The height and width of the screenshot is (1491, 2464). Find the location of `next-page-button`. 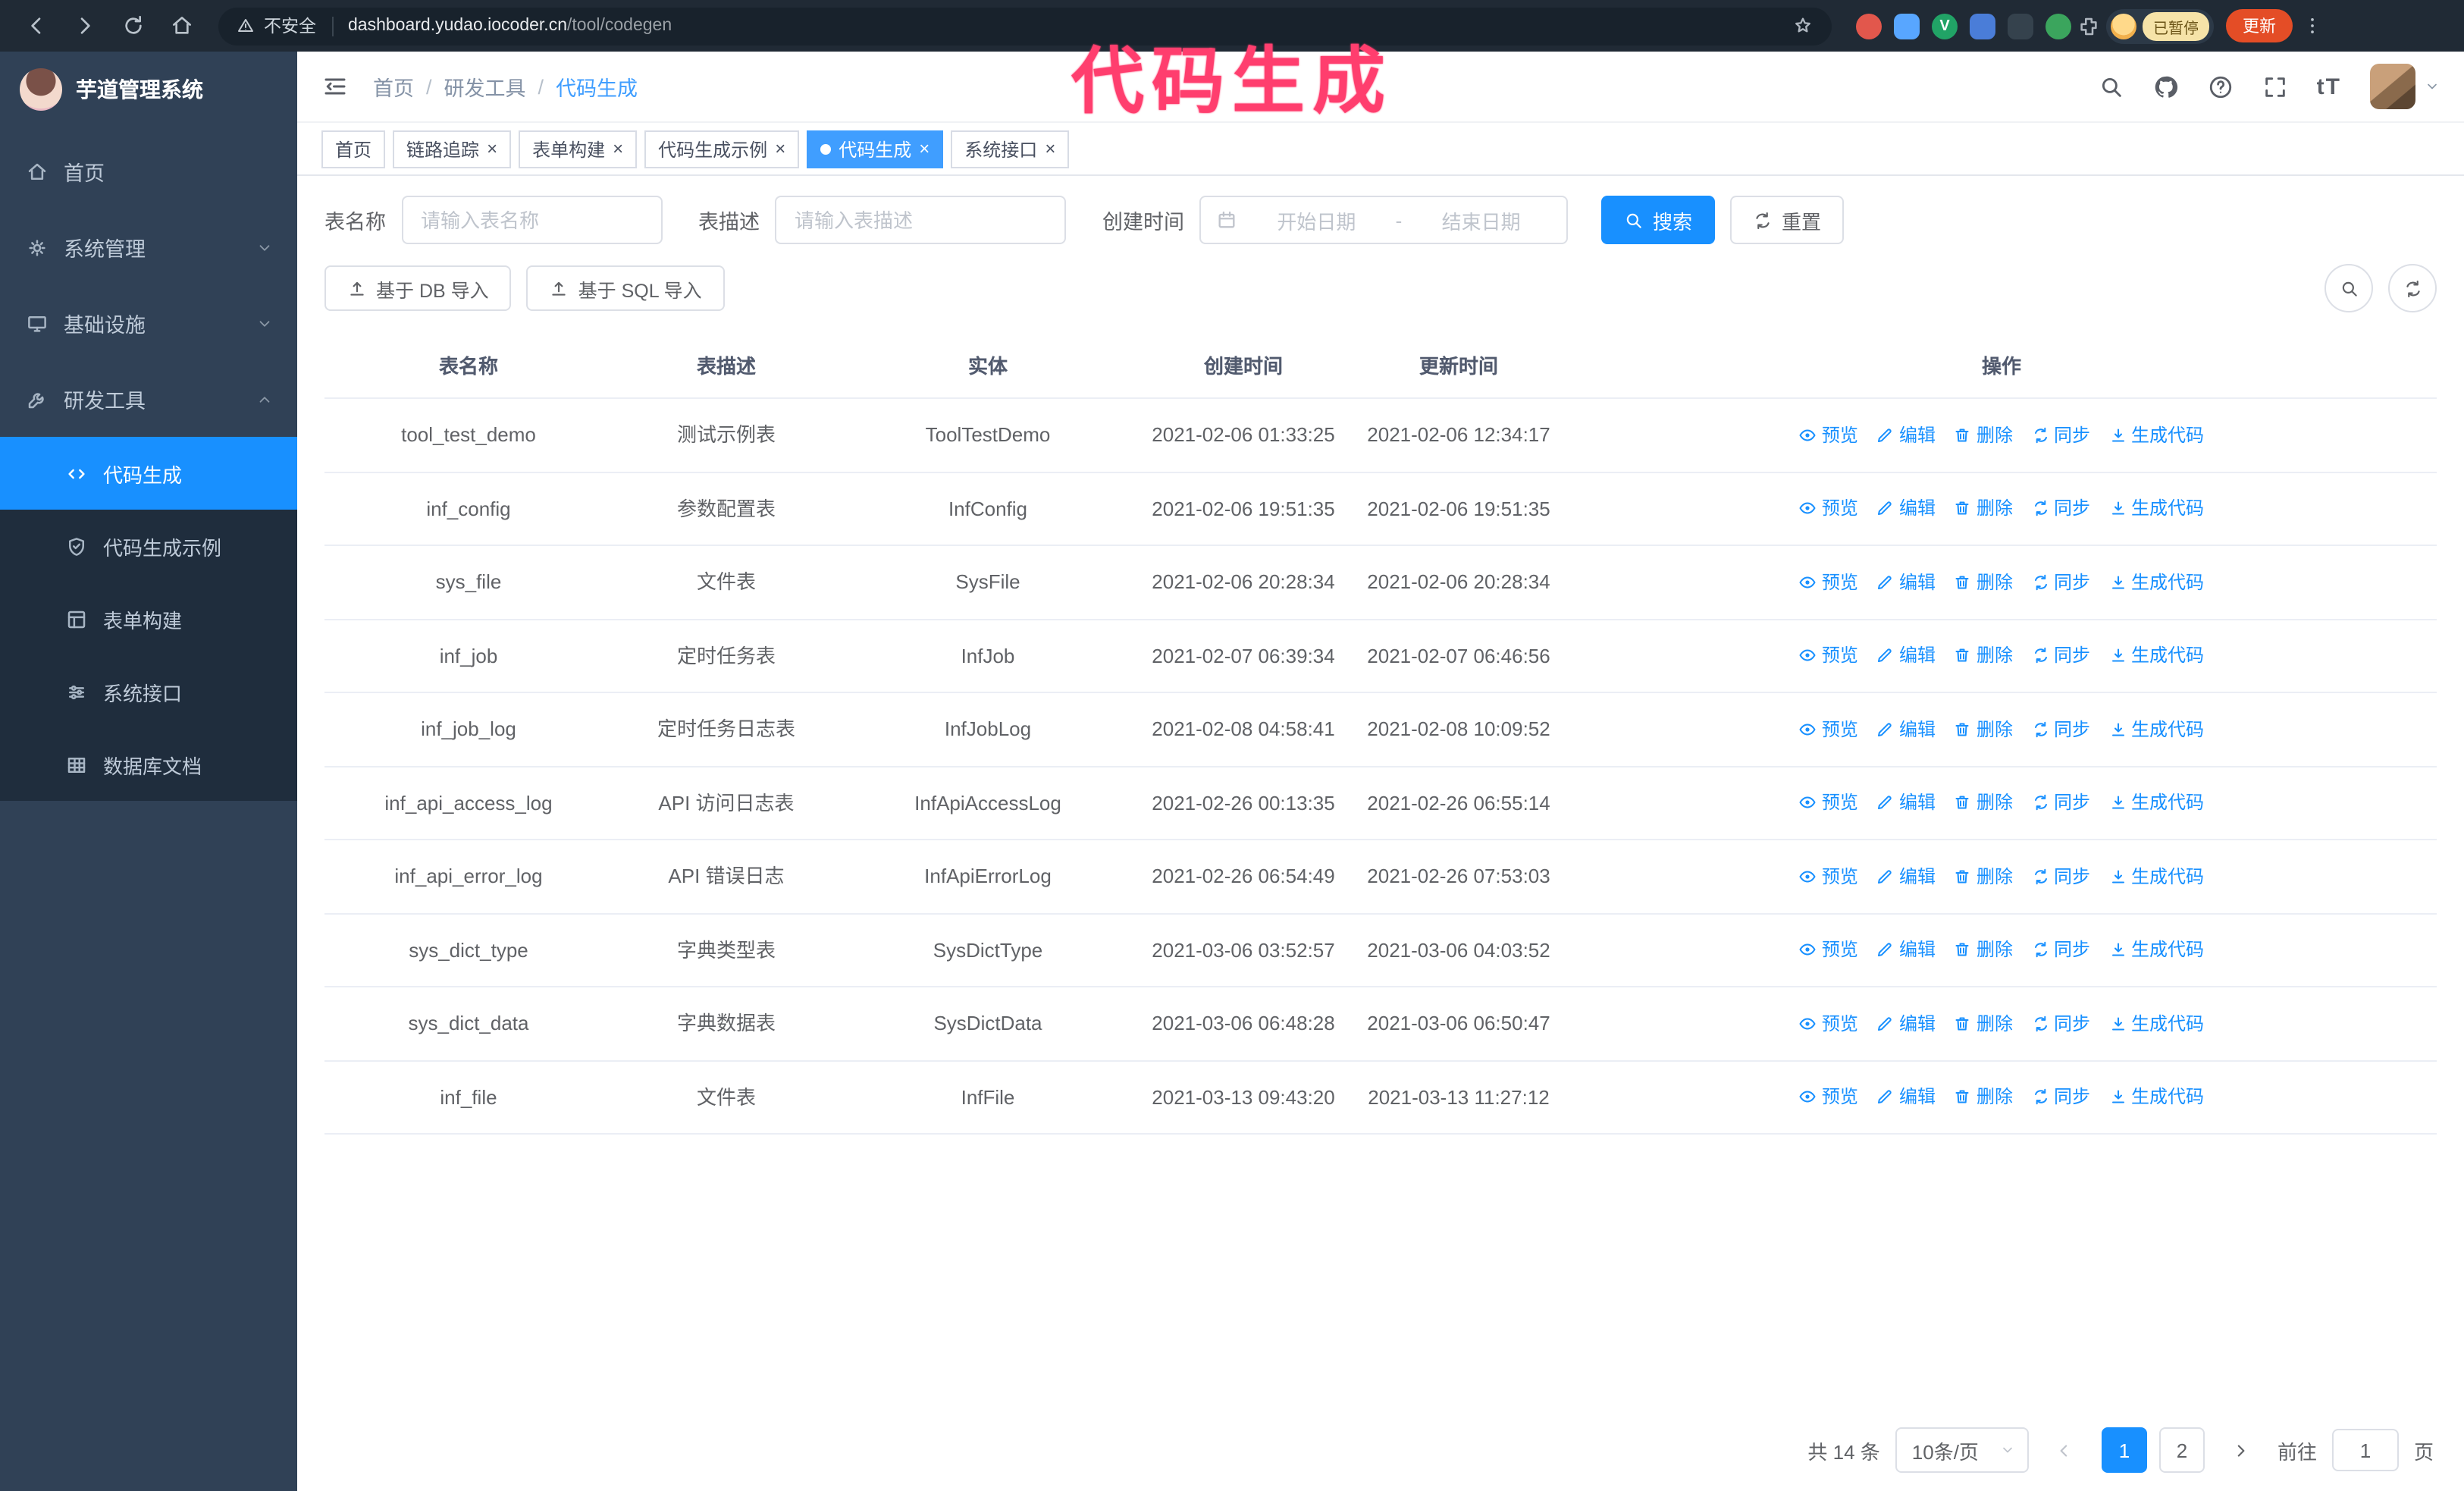

next-page-button is located at coordinates (2241, 1450).